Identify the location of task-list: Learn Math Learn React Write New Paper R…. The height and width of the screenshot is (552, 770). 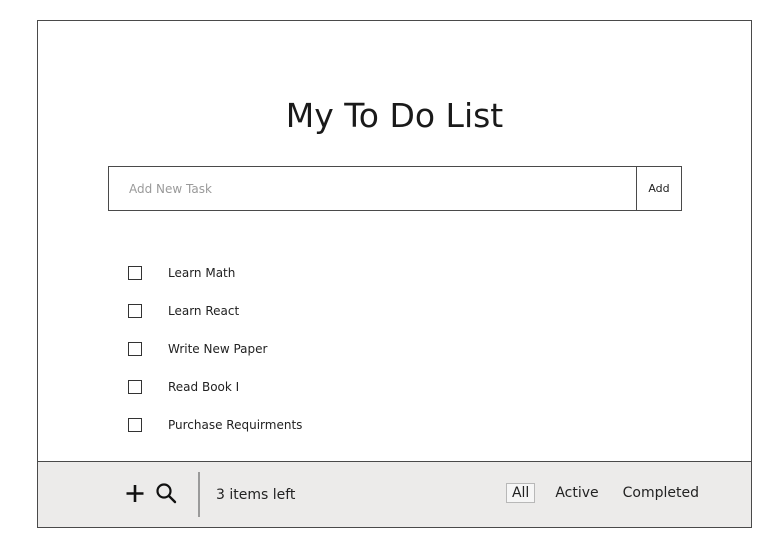
(215, 349).